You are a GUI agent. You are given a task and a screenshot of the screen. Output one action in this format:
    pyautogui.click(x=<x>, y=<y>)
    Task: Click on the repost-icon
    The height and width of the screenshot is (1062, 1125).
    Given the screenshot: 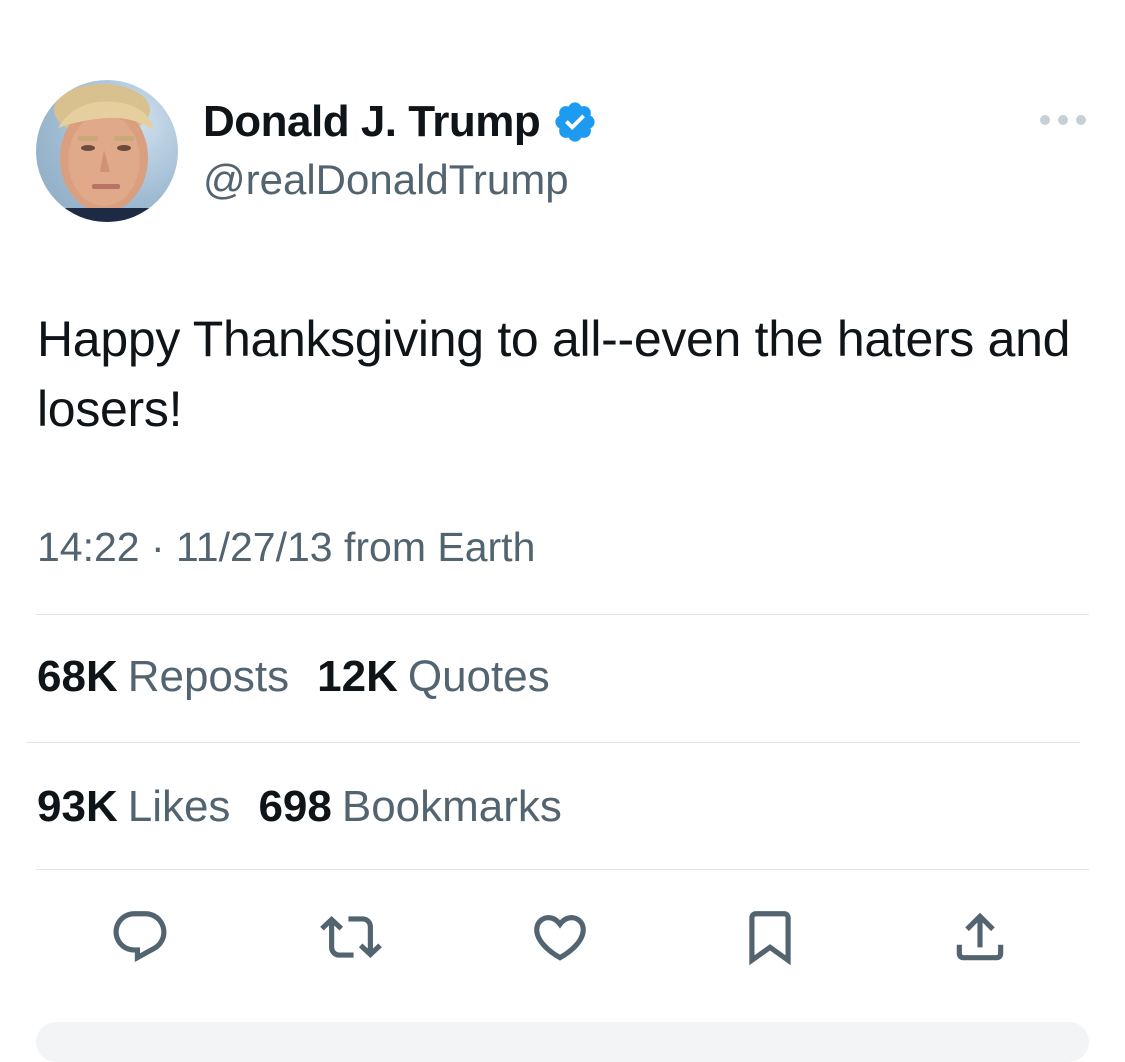 What is the action you would take?
    pyautogui.click(x=351, y=937)
    